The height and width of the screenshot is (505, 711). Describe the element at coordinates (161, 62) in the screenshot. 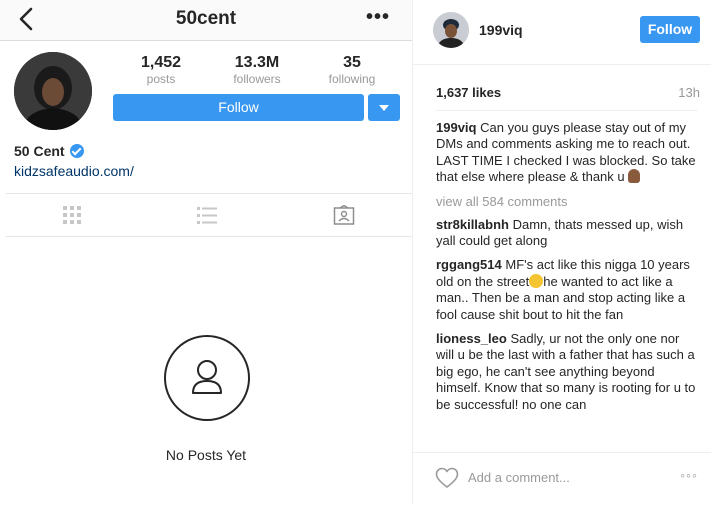

I see `stat-posts-value: 1,452` at that location.